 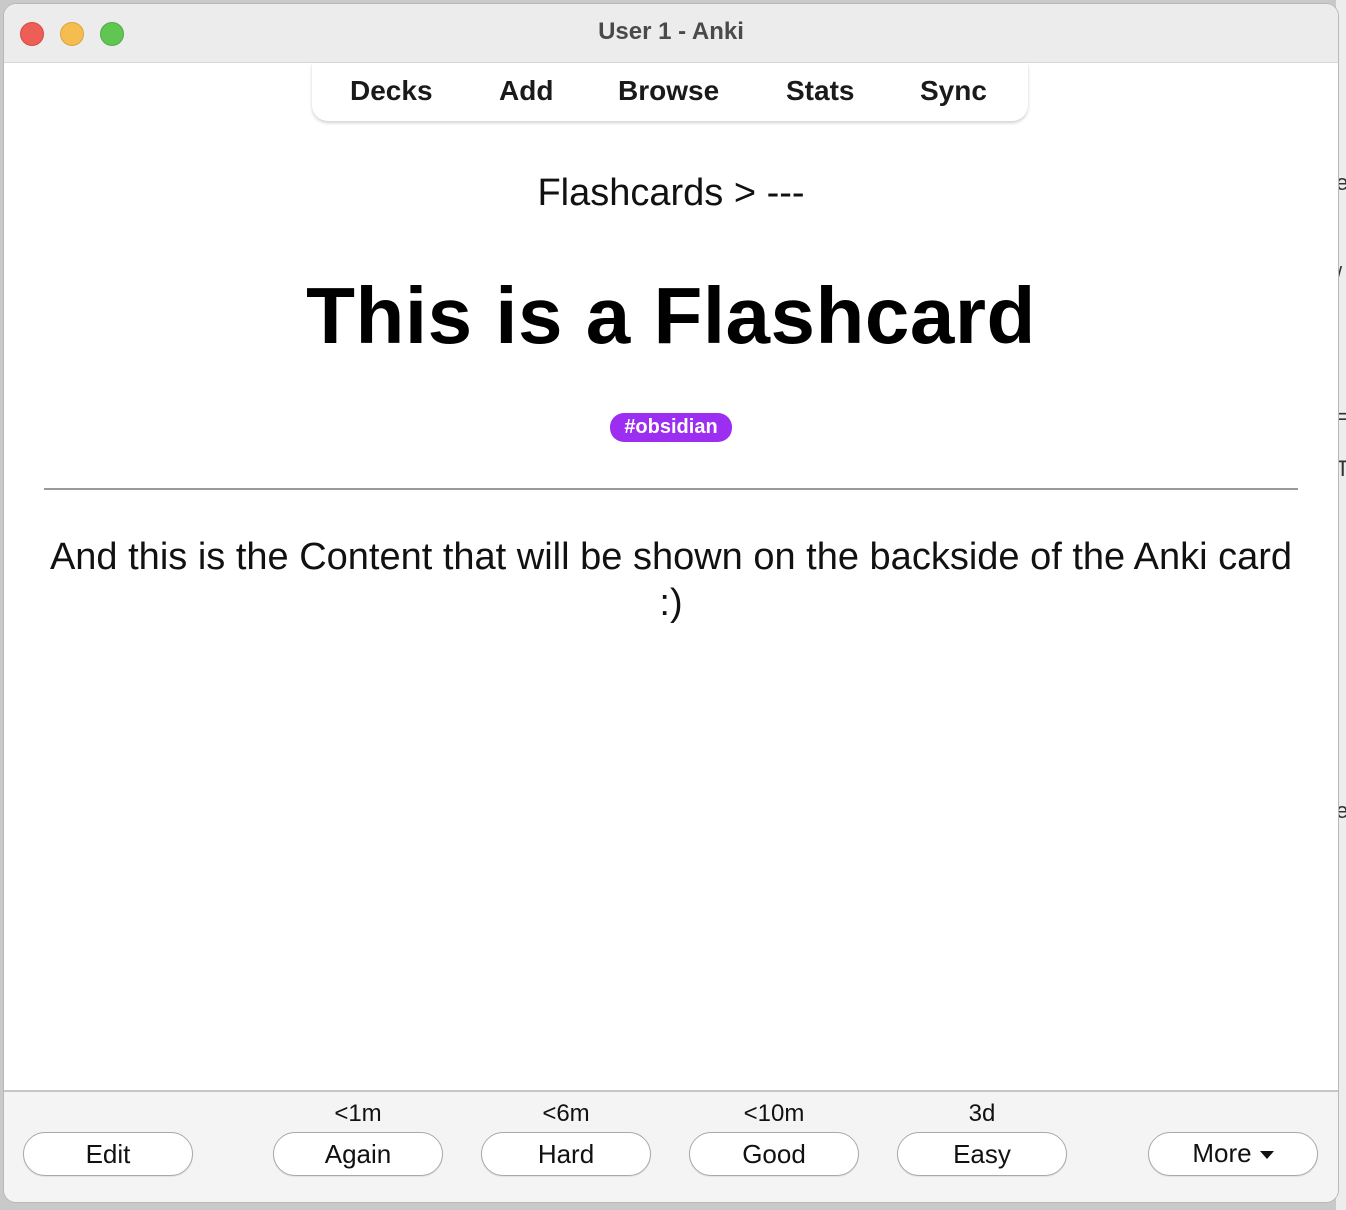 What do you see at coordinates (774, 1113) in the screenshot?
I see `good-interval-label: <10m` at bounding box center [774, 1113].